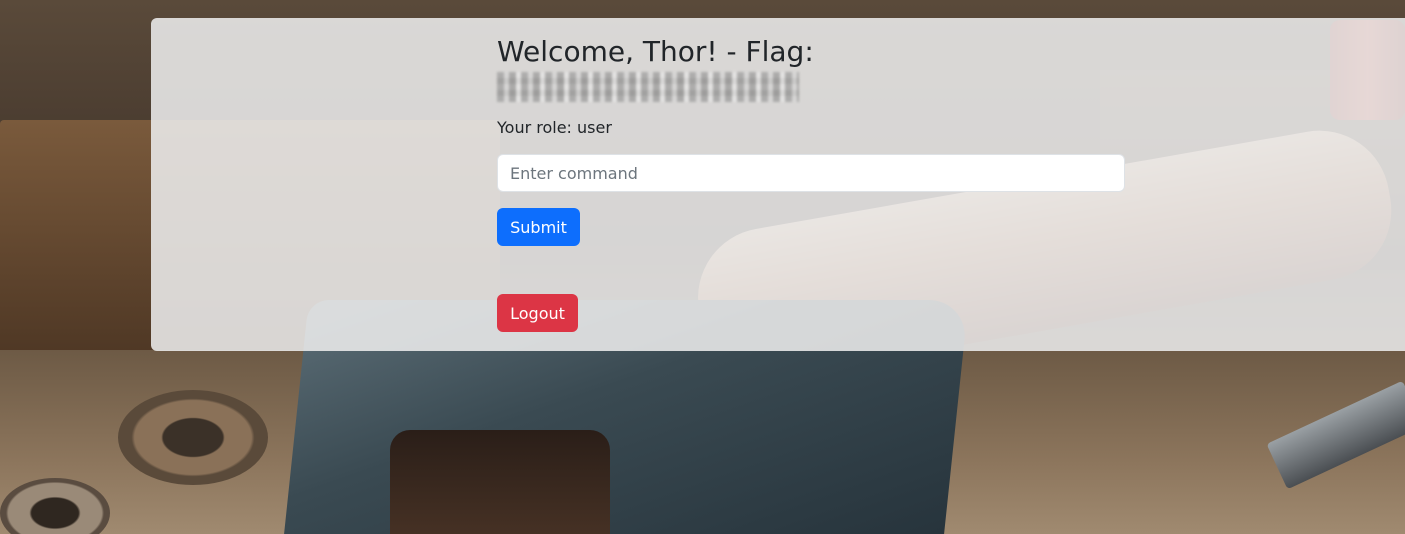 The image size is (1405, 534). What do you see at coordinates (538, 227) in the screenshot?
I see `submit-button: Submit` at bounding box center [538, 227].